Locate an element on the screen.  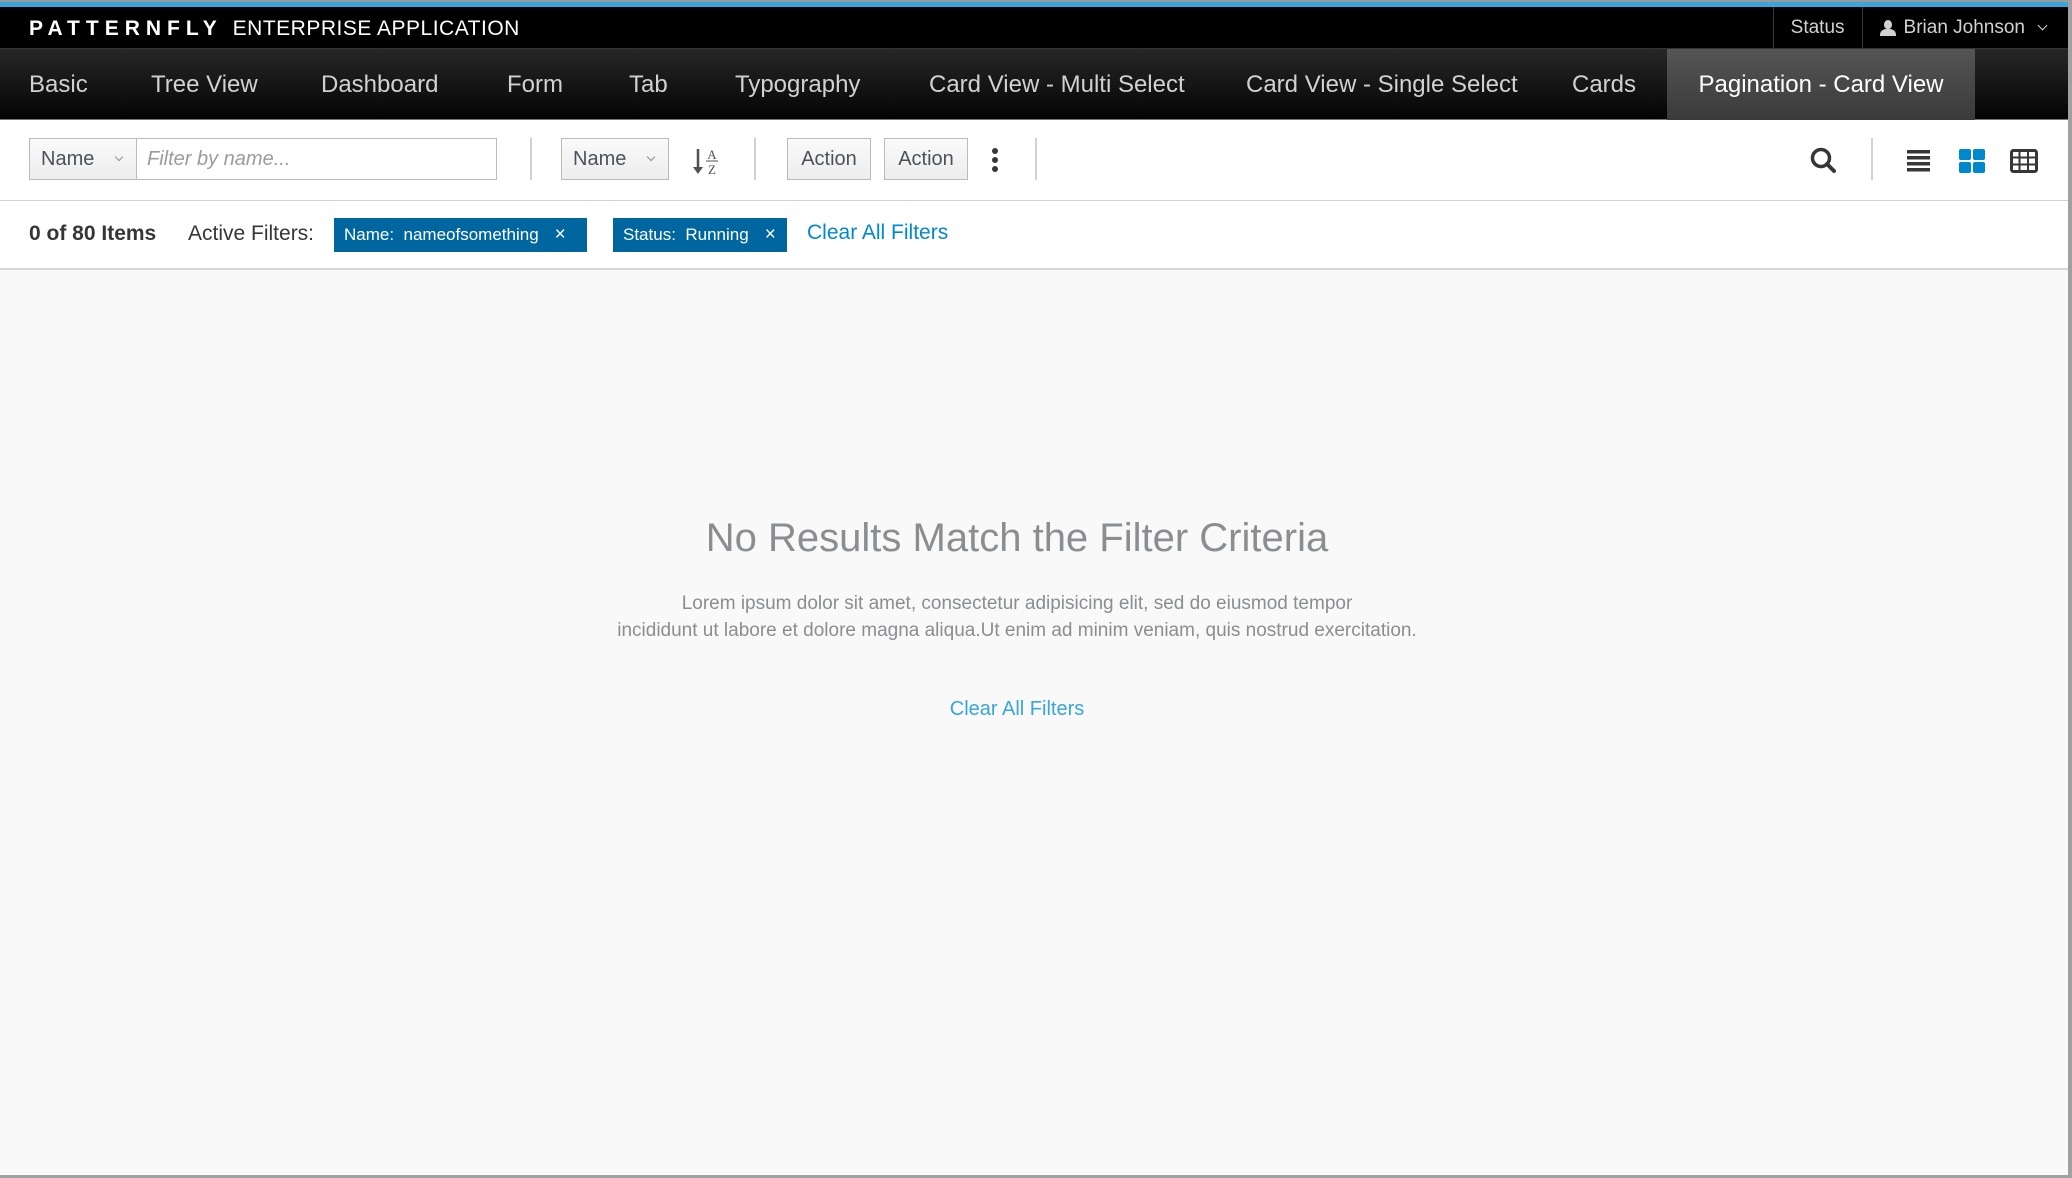
nav-item-basic: Basic is located at coordinates (58, 84).